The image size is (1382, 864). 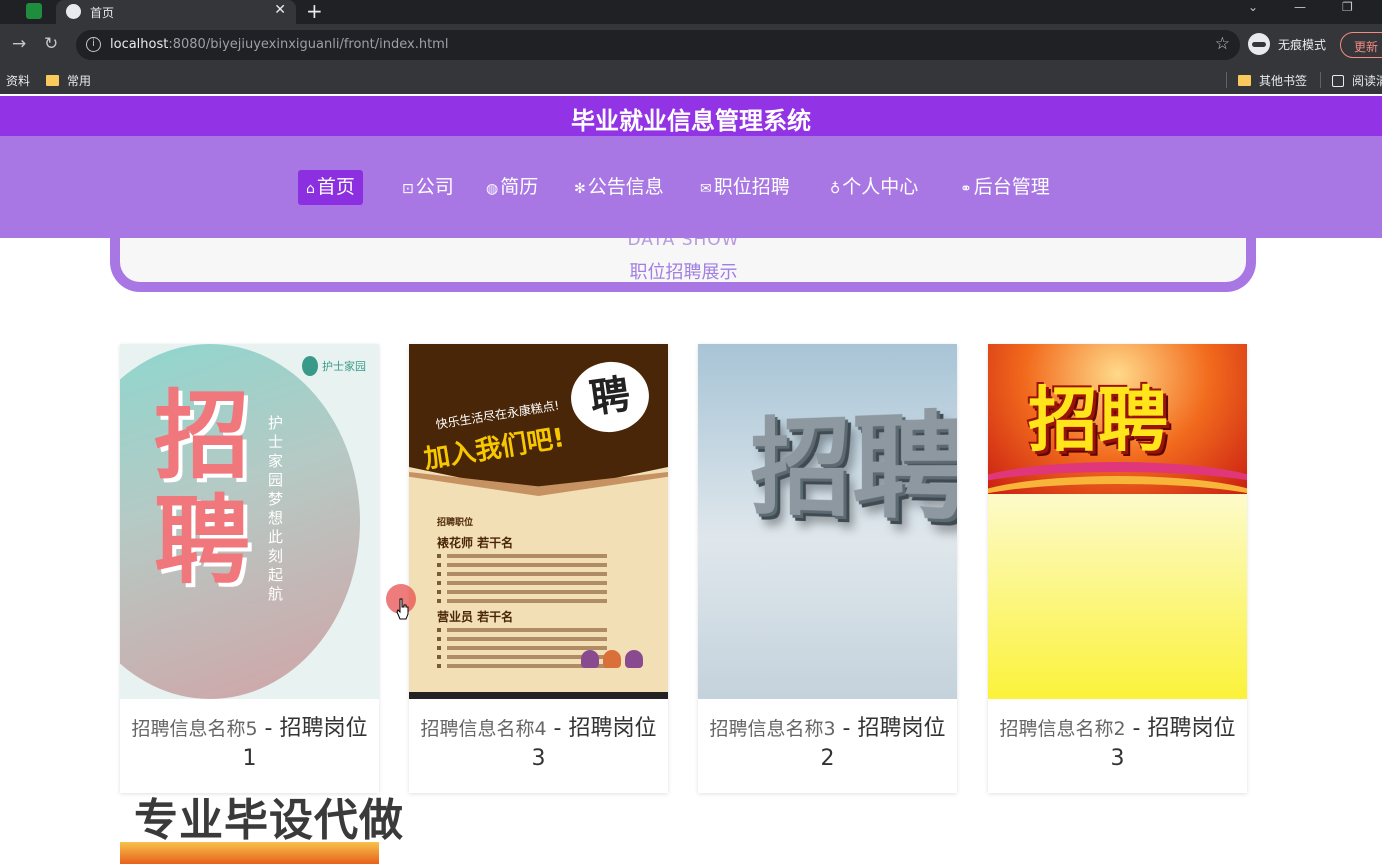 What do you see at coordinates (619, 187) in the screenshot?
I see `nav-announcements: ✻ 公告信息` at bounding box center [619, 187].